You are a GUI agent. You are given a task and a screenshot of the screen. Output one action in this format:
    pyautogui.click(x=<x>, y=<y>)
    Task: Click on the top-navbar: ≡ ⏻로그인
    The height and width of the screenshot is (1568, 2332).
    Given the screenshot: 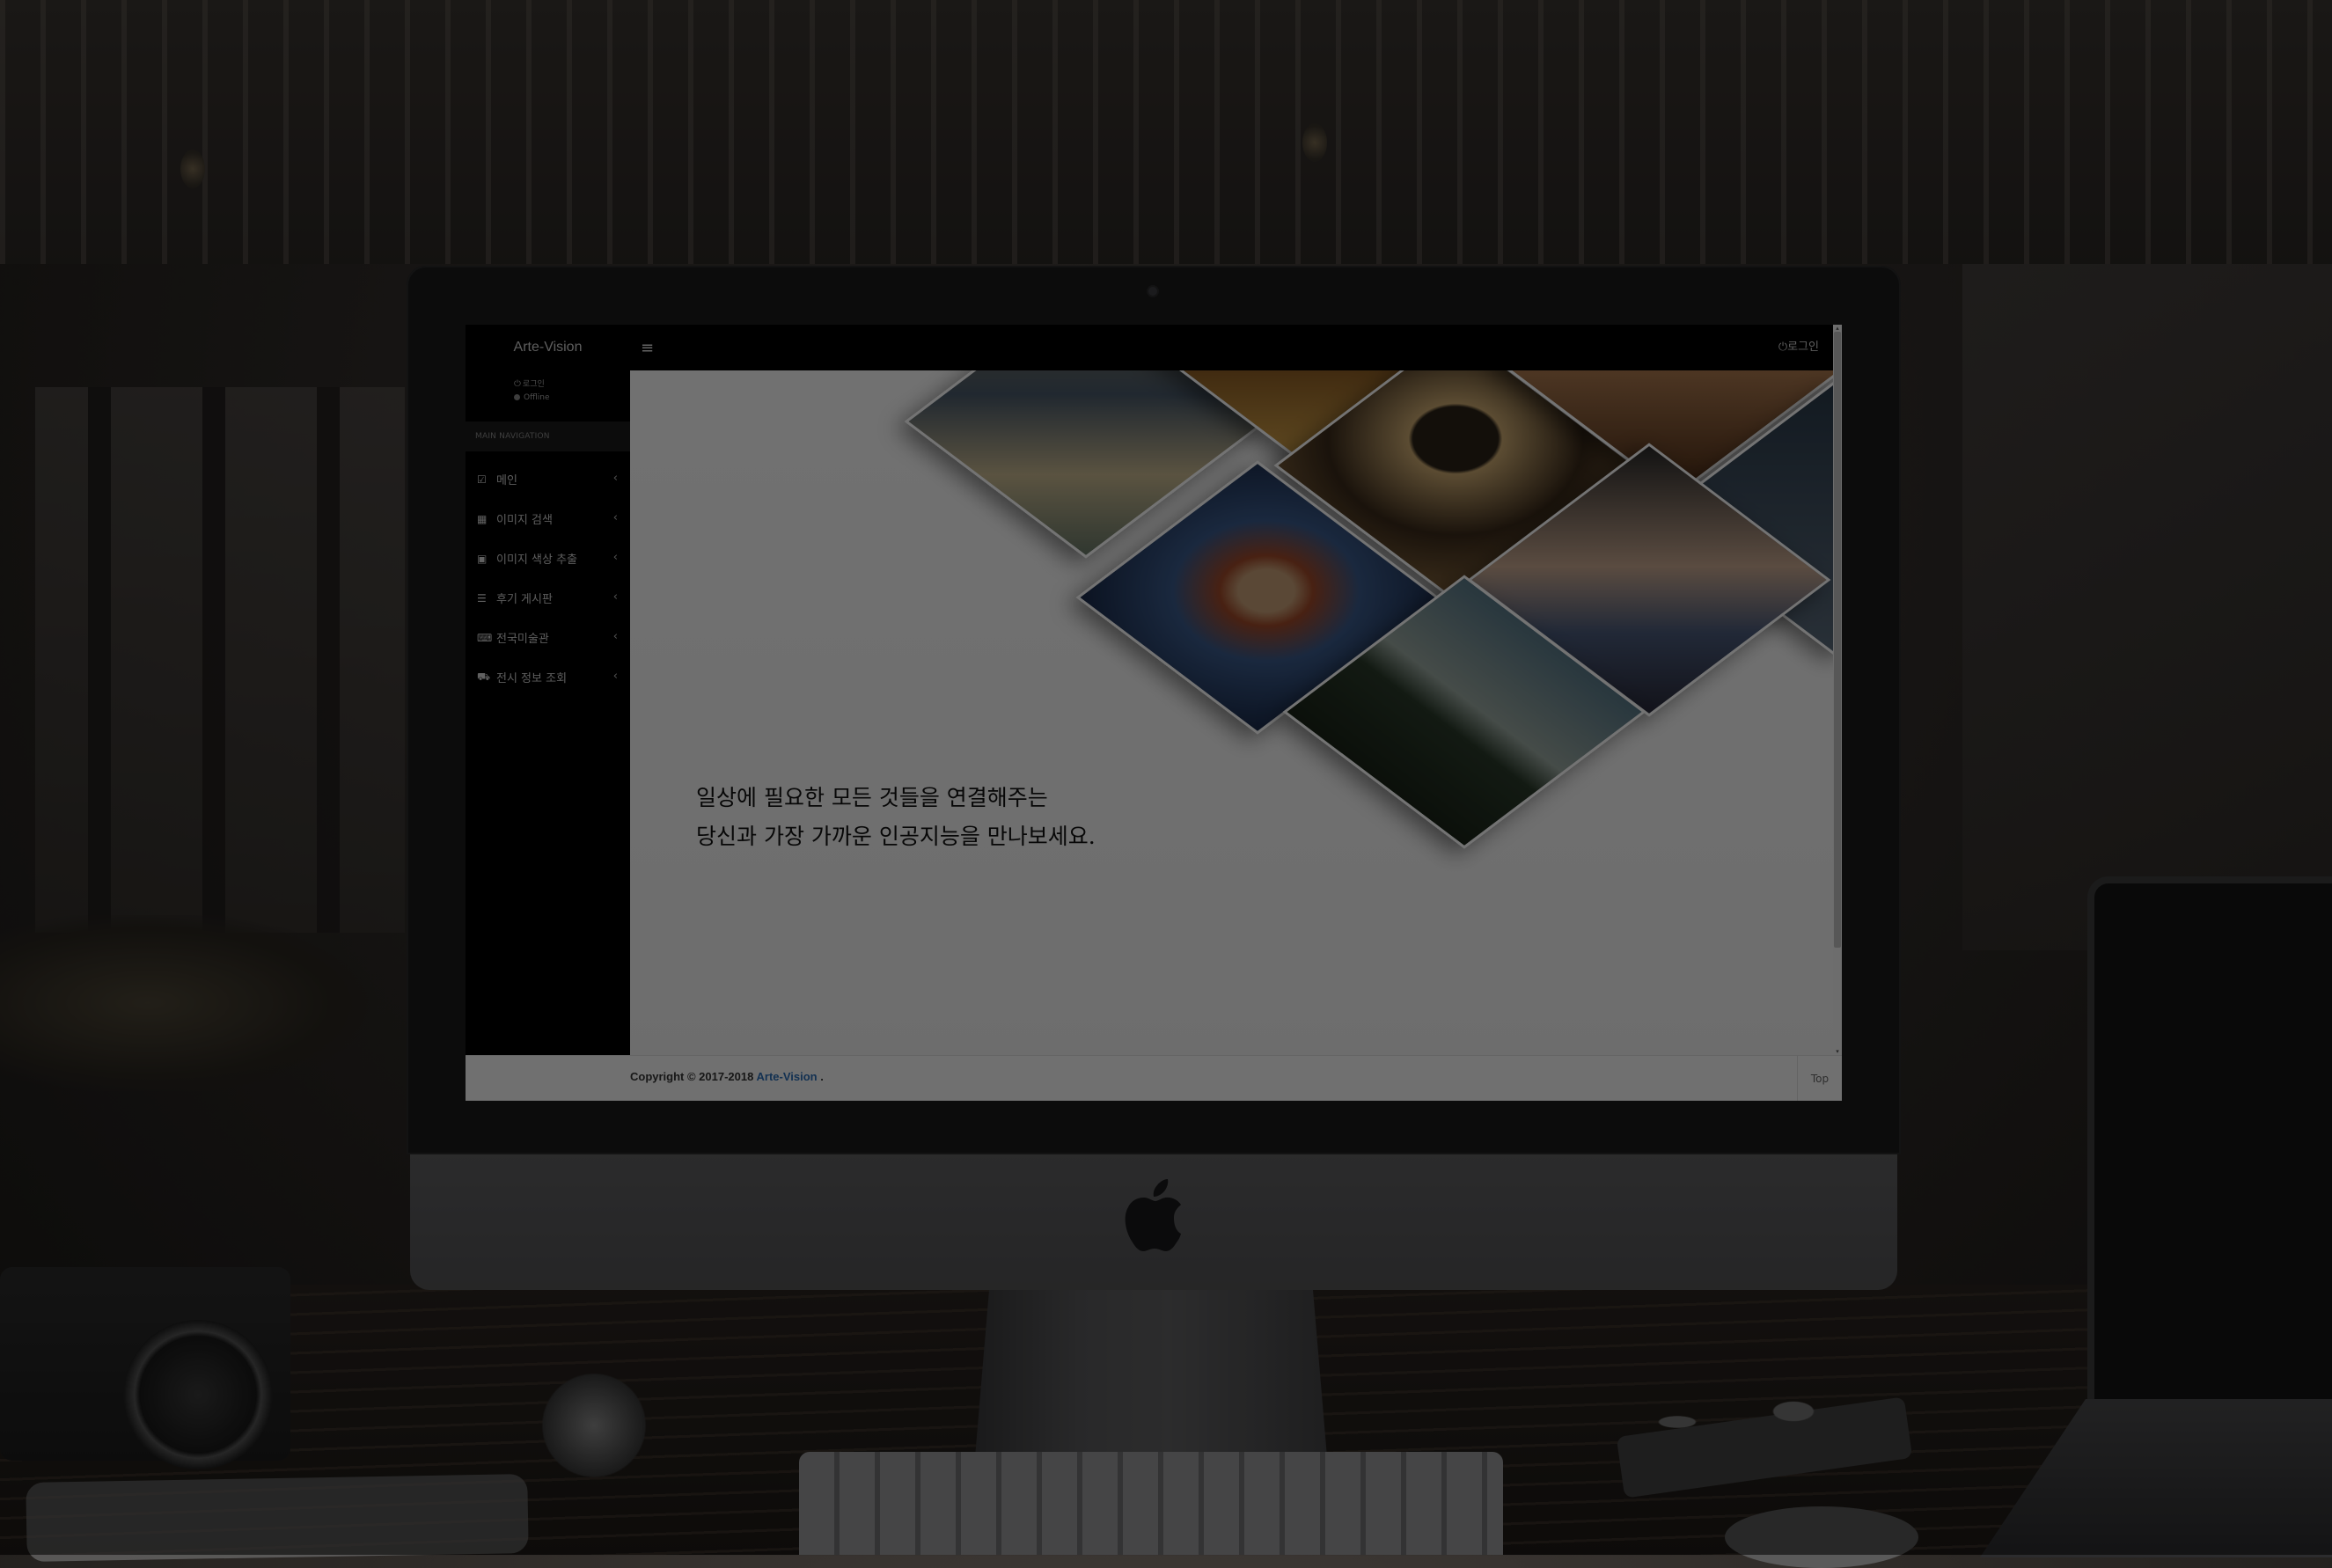 What is the action you would take?
    pyautogui.click(x=1236, y=347)
    